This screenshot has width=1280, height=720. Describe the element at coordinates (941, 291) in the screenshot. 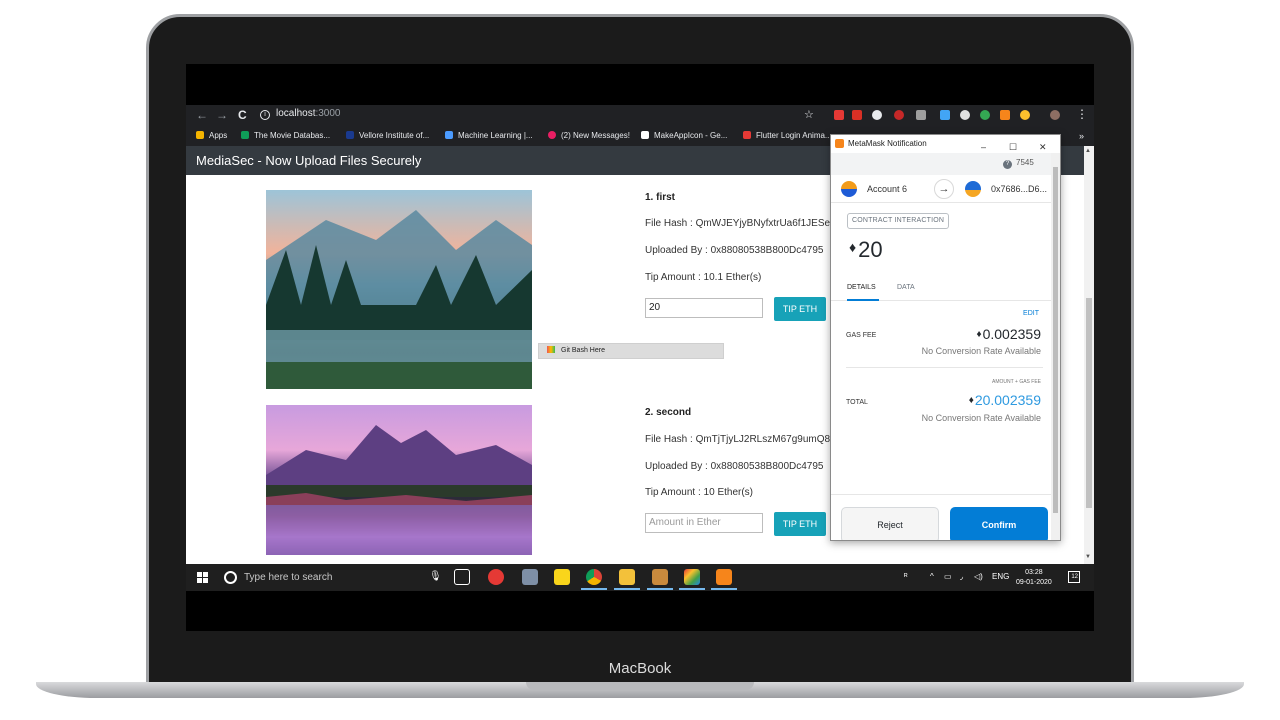

I see `details-tabs: DETAILS DATA` at that location.